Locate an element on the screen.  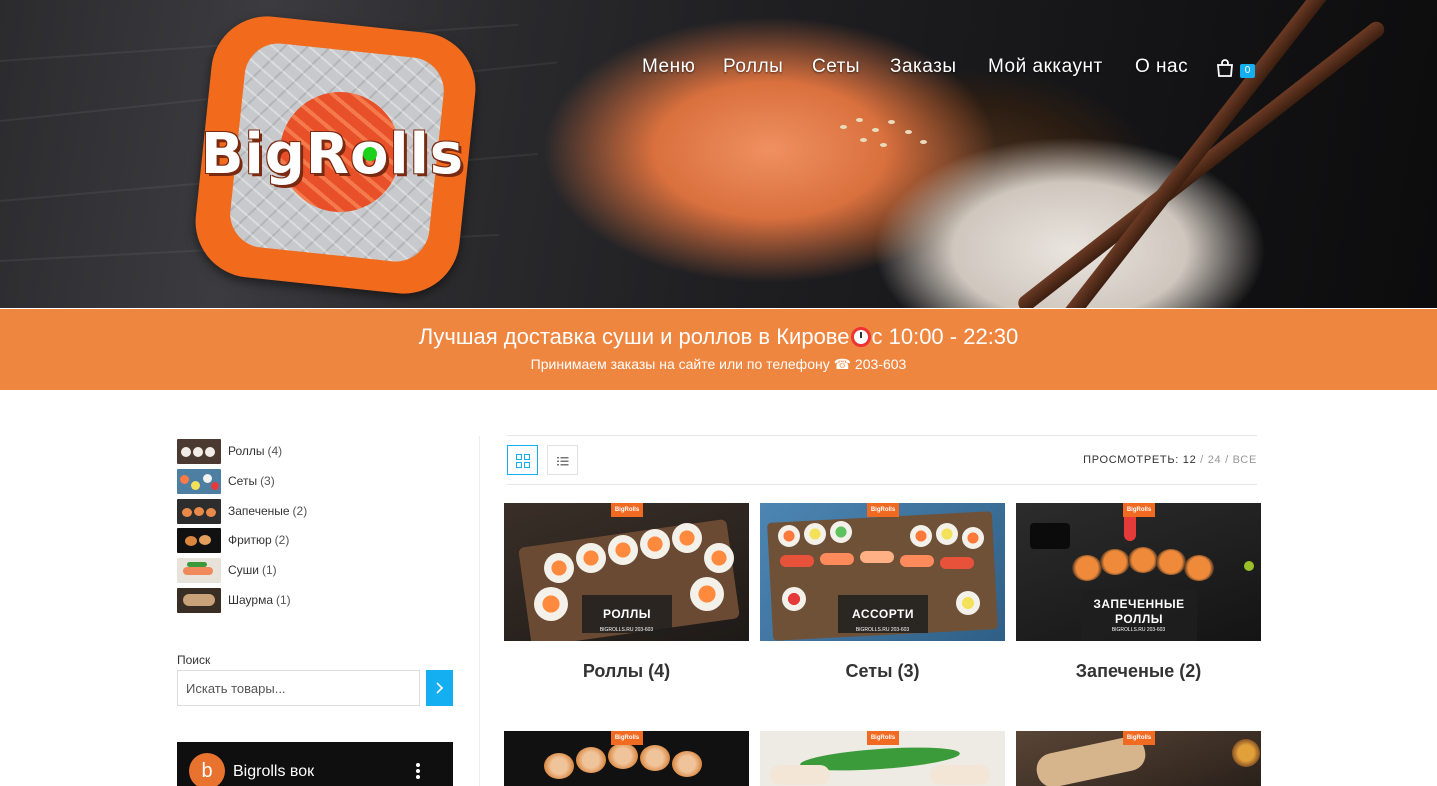
per-page-all: ВСЕ is located at coordinates (1245, 460).